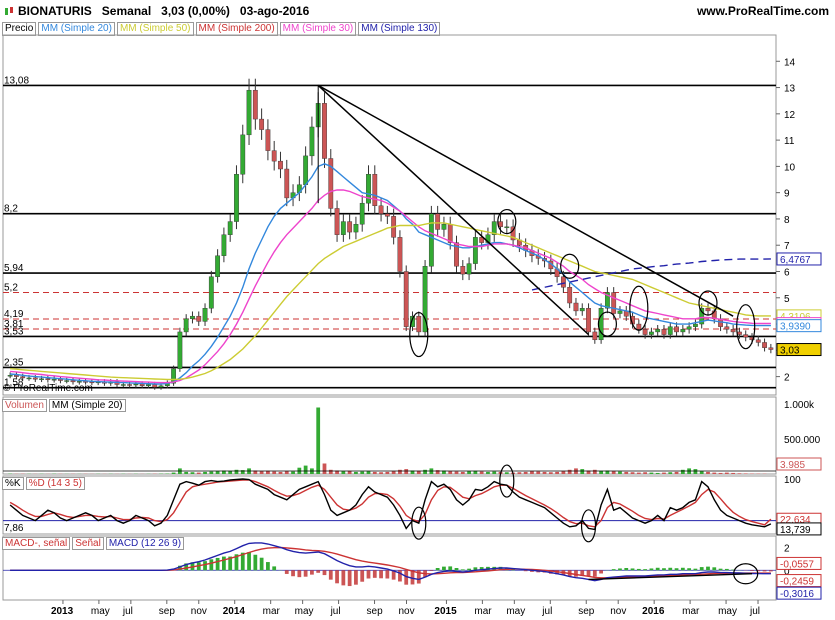 The image size is (835, 620). I want to click on macd-title: MACD-, señal, so click(36, 543).